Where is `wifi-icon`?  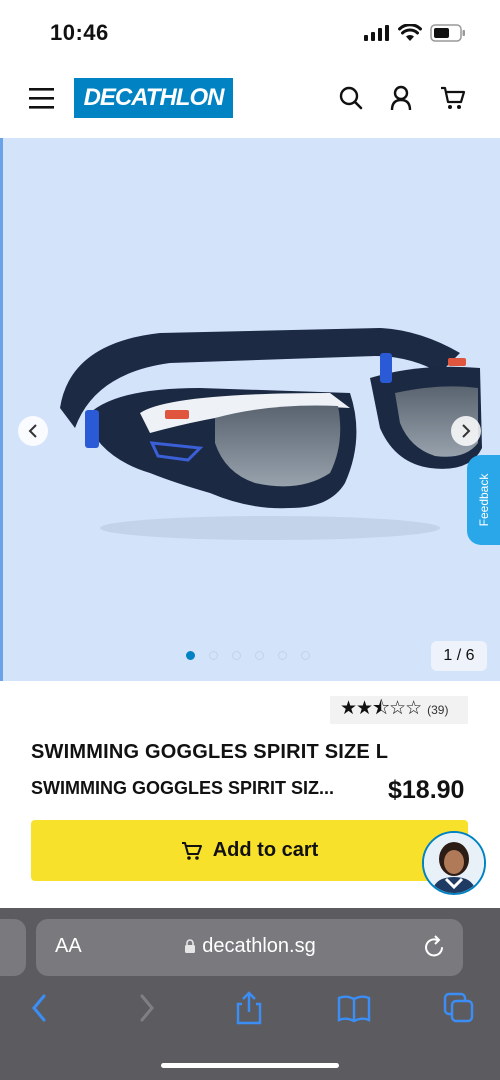 wifi-icon is located at coordinates (410, 32).